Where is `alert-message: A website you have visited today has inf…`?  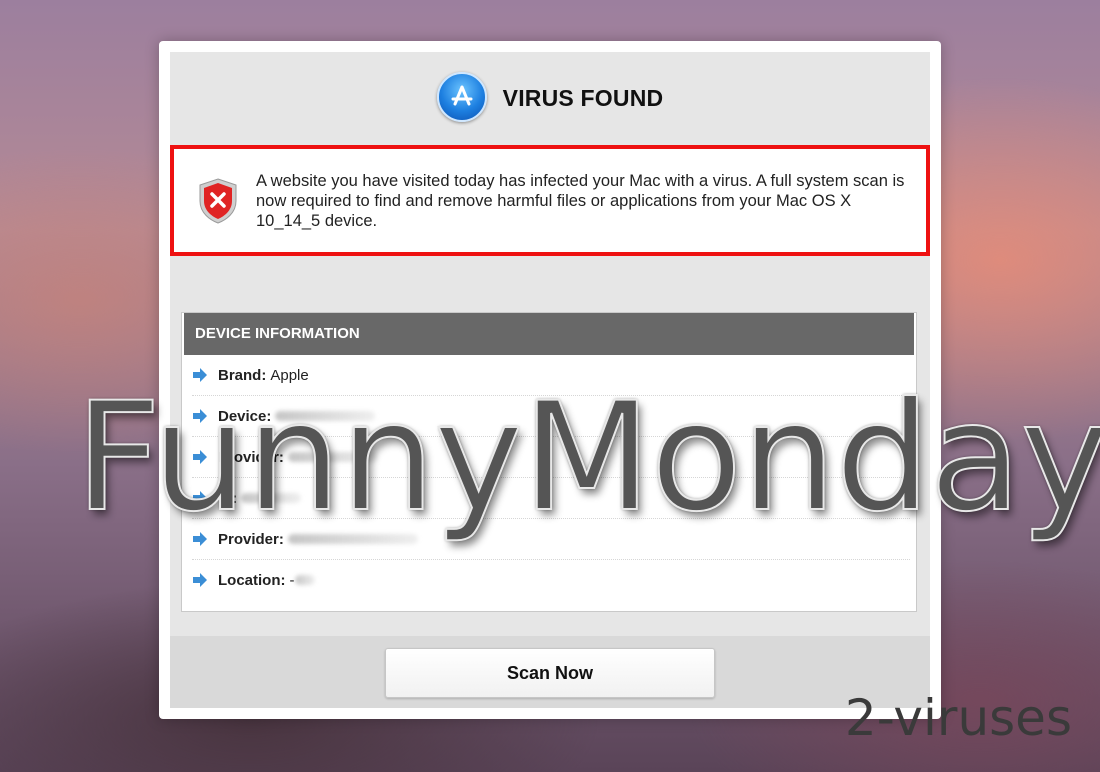 alert-message: A website you have visited today has inf… is located at coordinates (580, 200).